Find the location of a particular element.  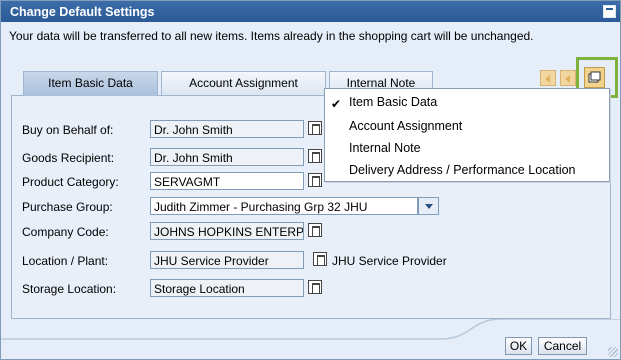

purchase-group-label: Purchase Group: is located at coordinates (67, 207).